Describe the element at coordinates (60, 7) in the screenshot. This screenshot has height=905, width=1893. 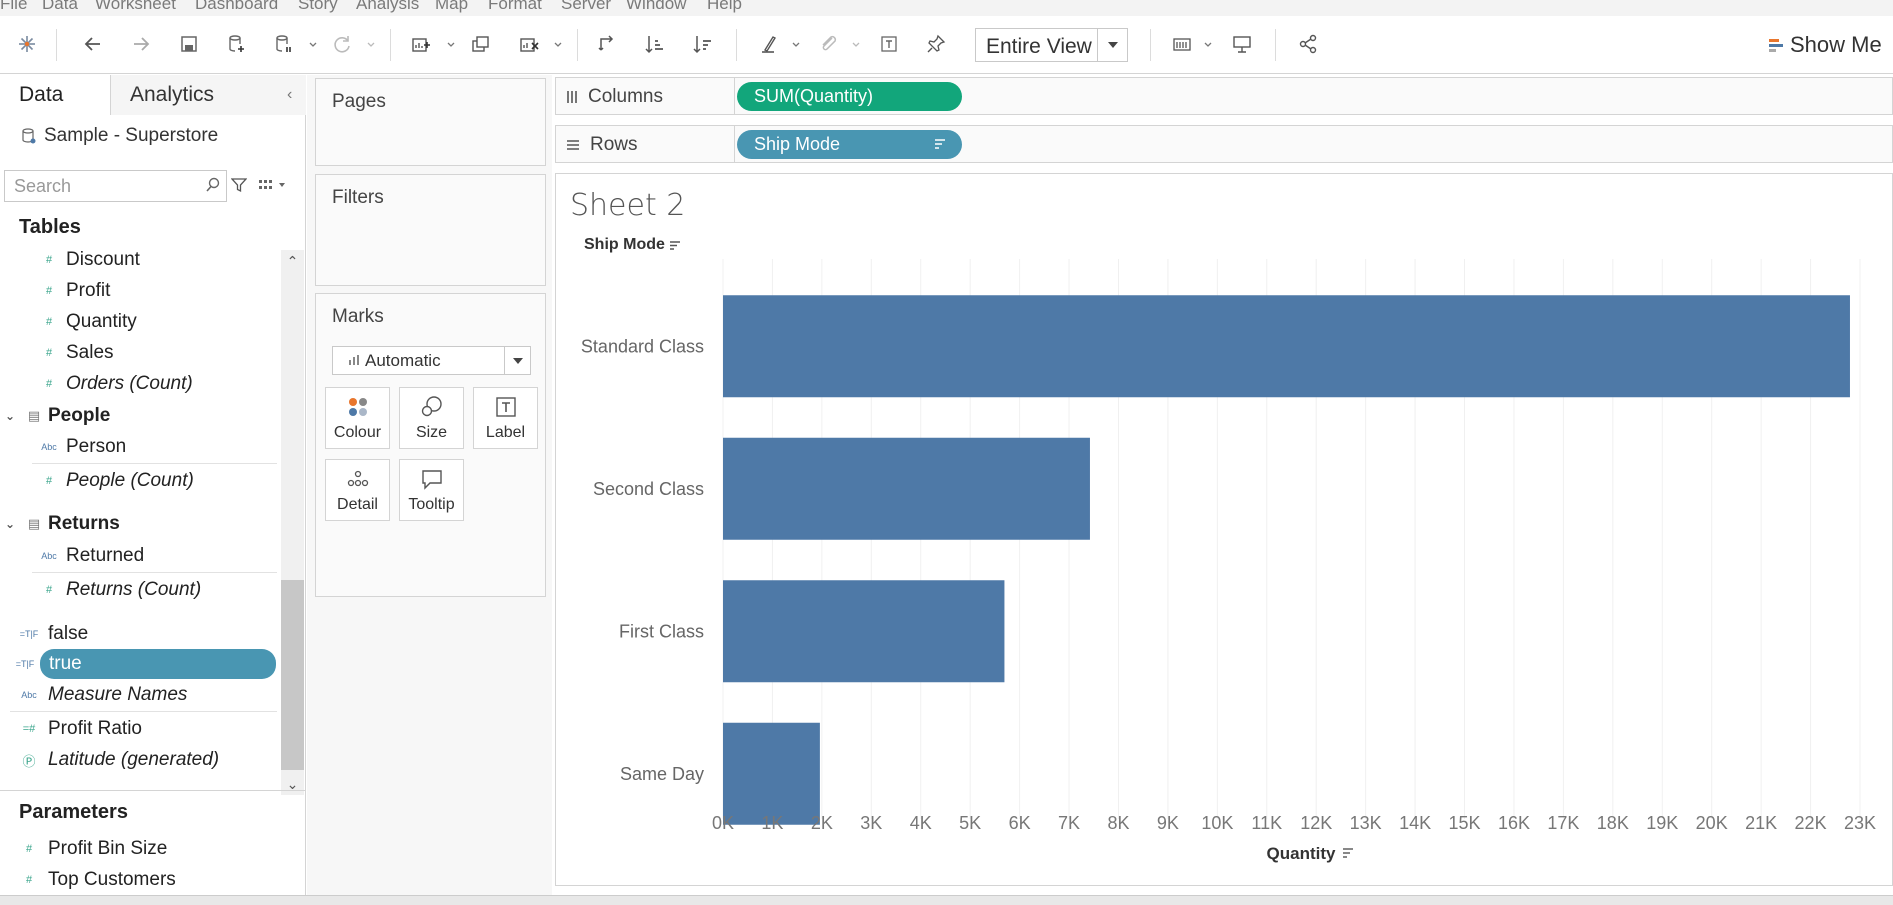
I see `menu-data: Data` at that location.